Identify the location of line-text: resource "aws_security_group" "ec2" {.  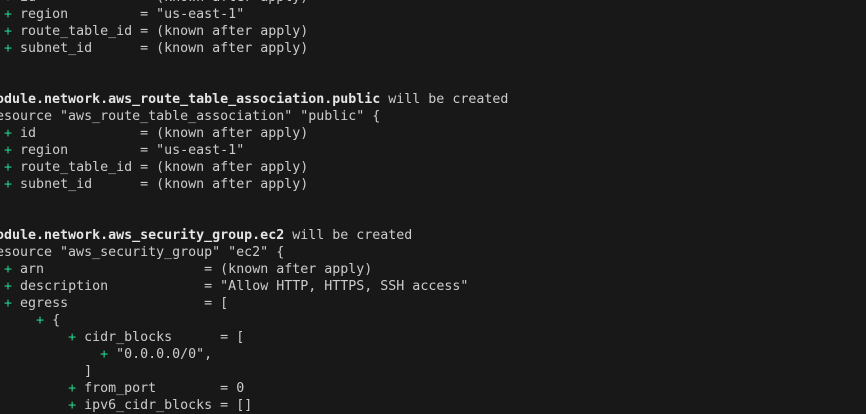
(142, 252).